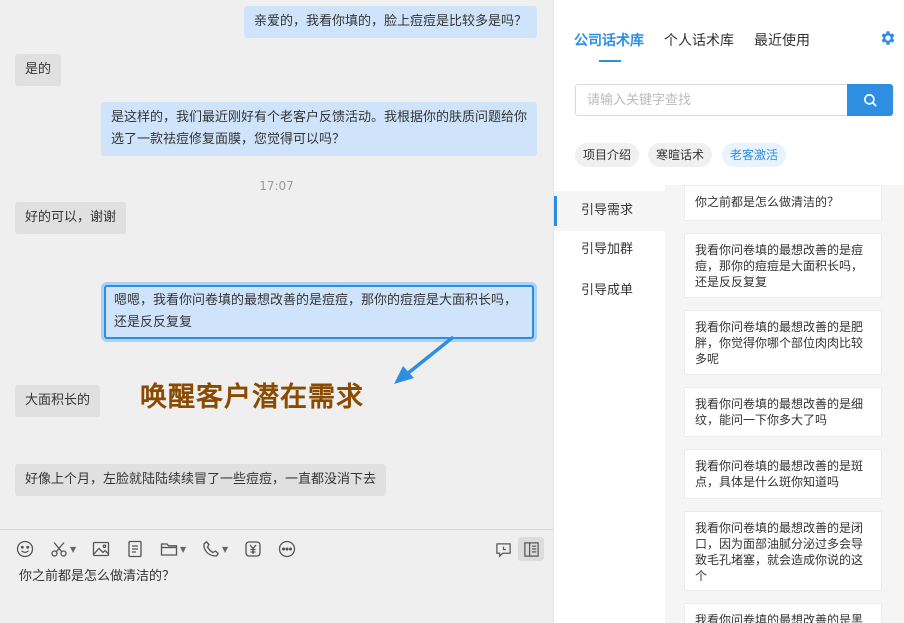 The image size is (904, 623). What do you see at coordinates (699, 40) in the screenshot?
I see `tab-personal-scripts: 个人话术库` at bounding box center [699, 40].